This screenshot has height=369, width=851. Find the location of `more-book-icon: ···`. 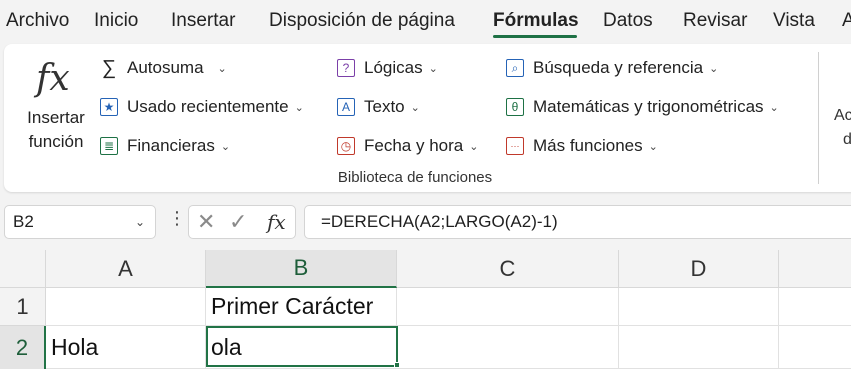

more-book-icon: ··· is located at coordinates (515, 146).